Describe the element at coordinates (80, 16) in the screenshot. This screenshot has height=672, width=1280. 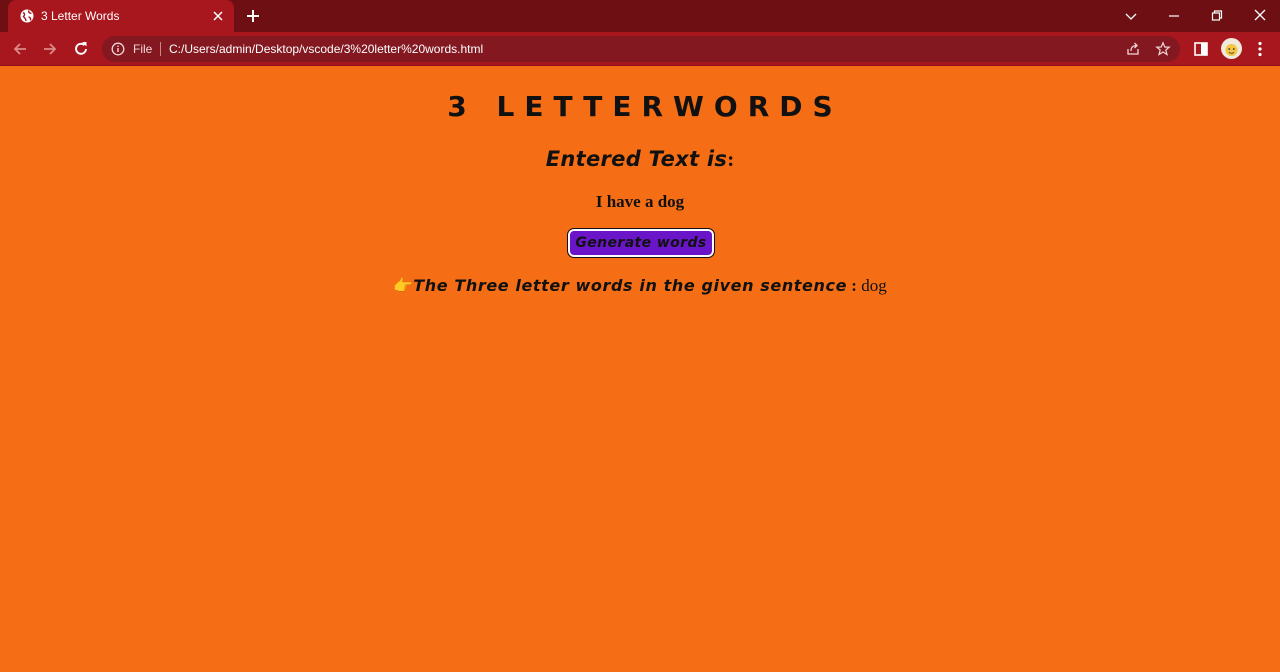
I see `tab-title: 3 Letter Words` at that location.